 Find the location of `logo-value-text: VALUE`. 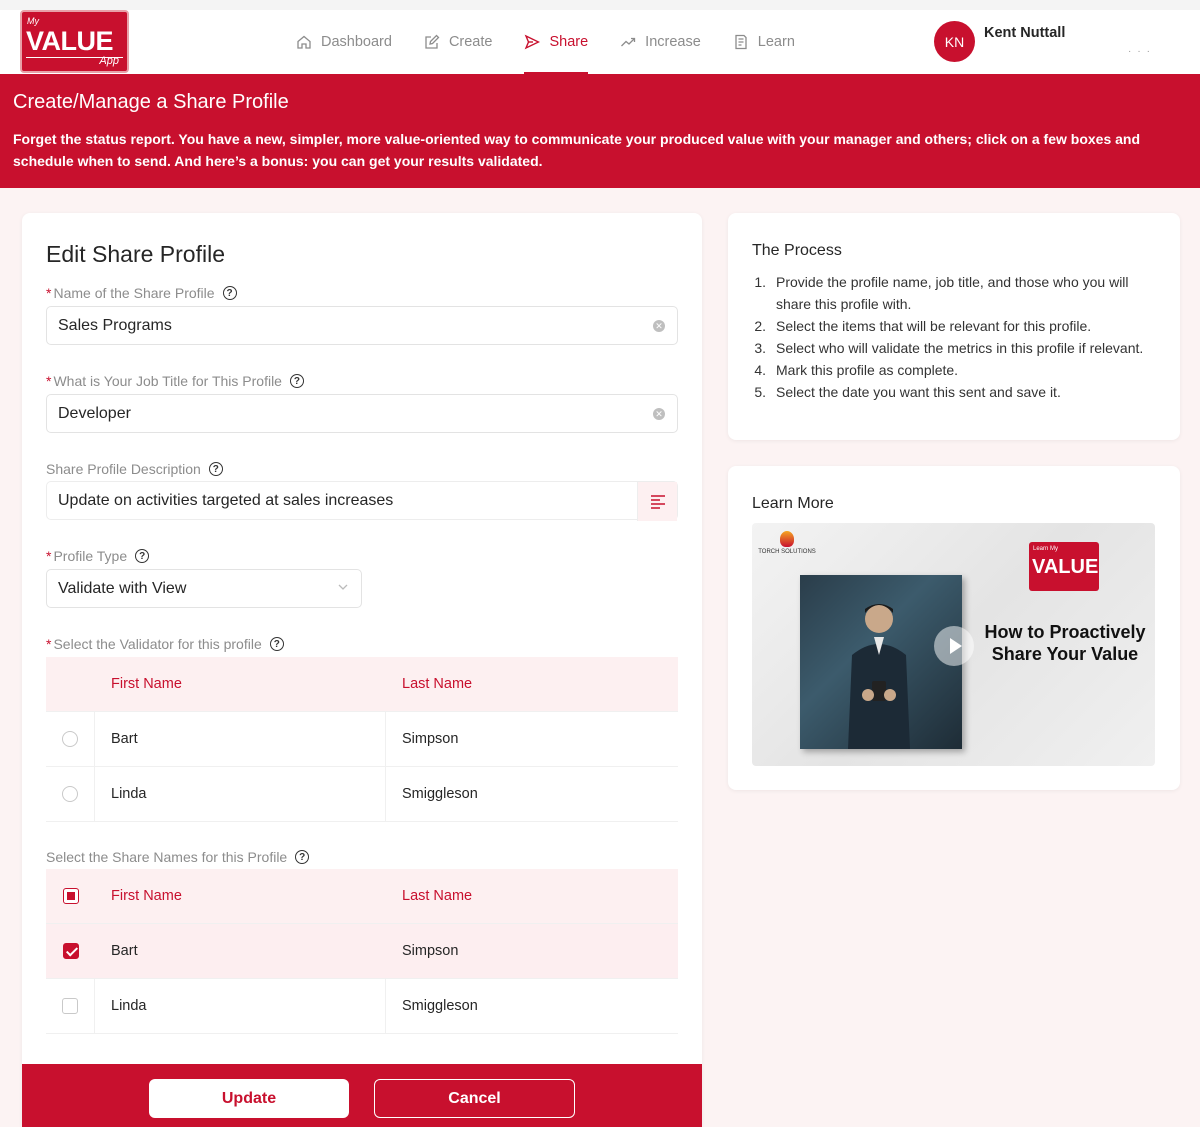

logo-value-text: VALUE is located at coordinates (70, 41).